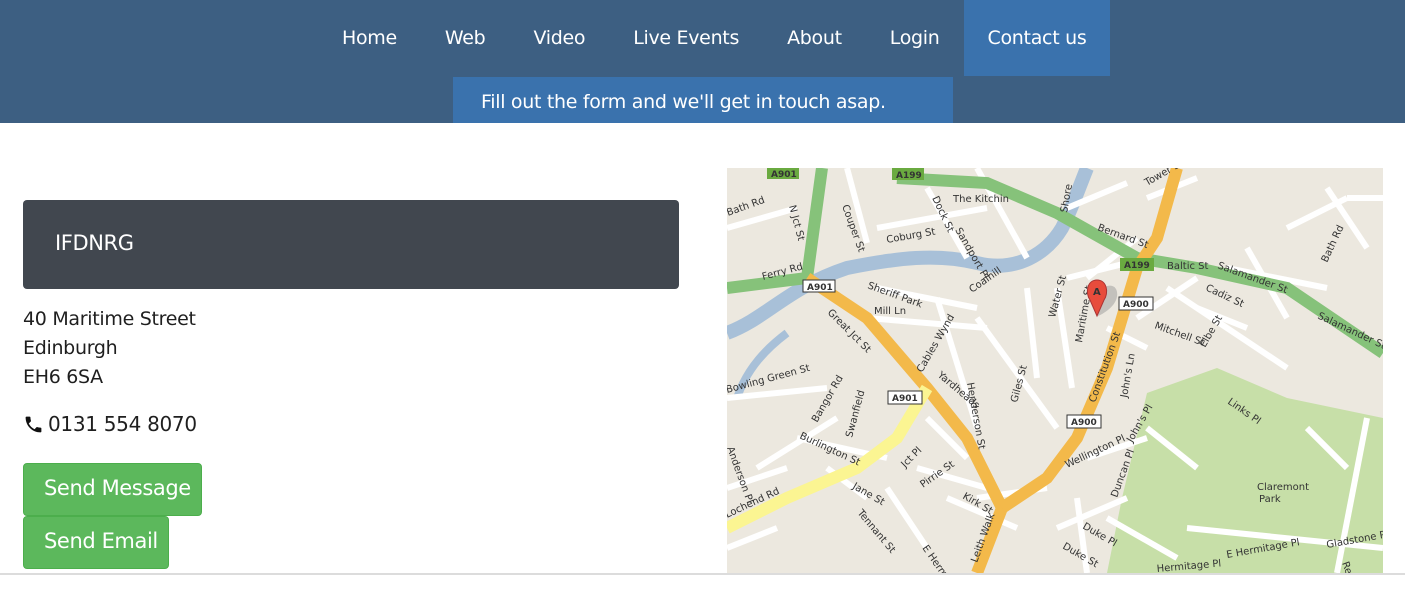  What do you see at coordinates (94, 243) in the screenshot?
I see `company-name: IFDNRG` at bounding box center [94, 243].